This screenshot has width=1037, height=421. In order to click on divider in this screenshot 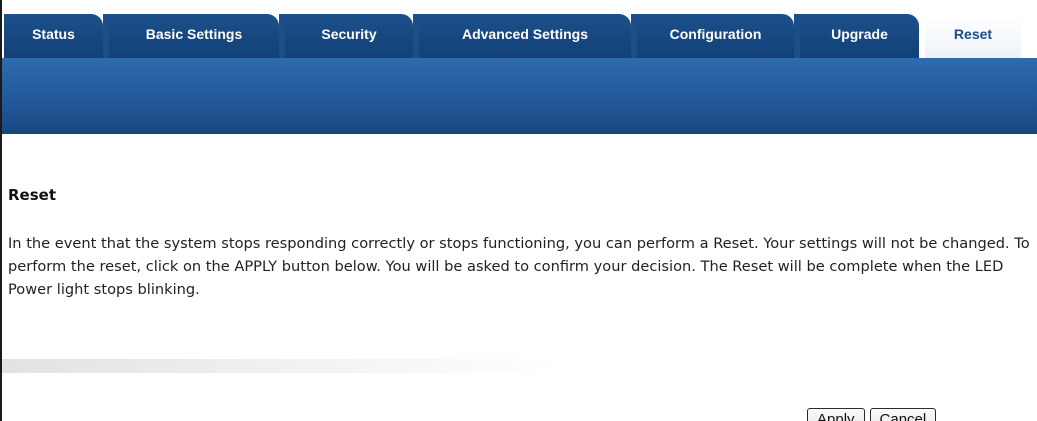, I will do `click(282, 366)`.